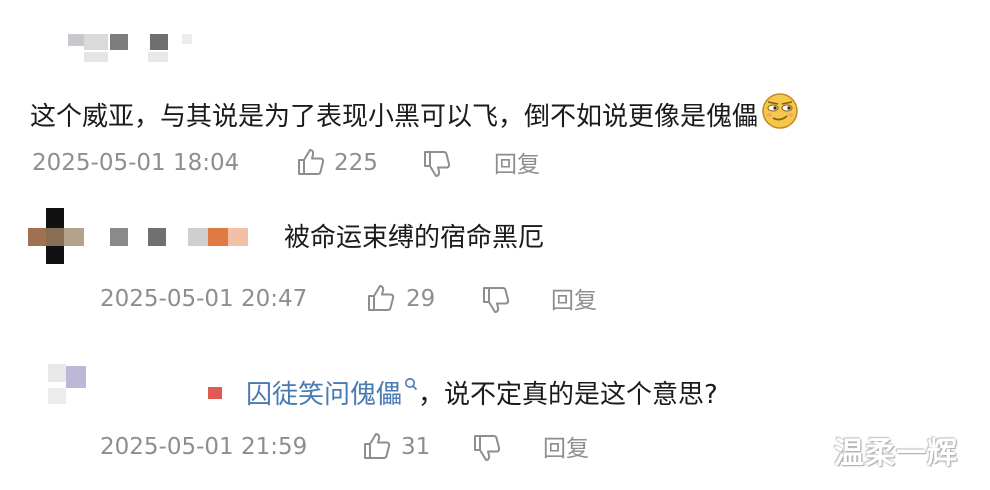  What do you see at coordinates (136, 163) in the screenshot?
I see `comment-timestamp: 2025-05-01 18:04` at bounding box center [136, 163].